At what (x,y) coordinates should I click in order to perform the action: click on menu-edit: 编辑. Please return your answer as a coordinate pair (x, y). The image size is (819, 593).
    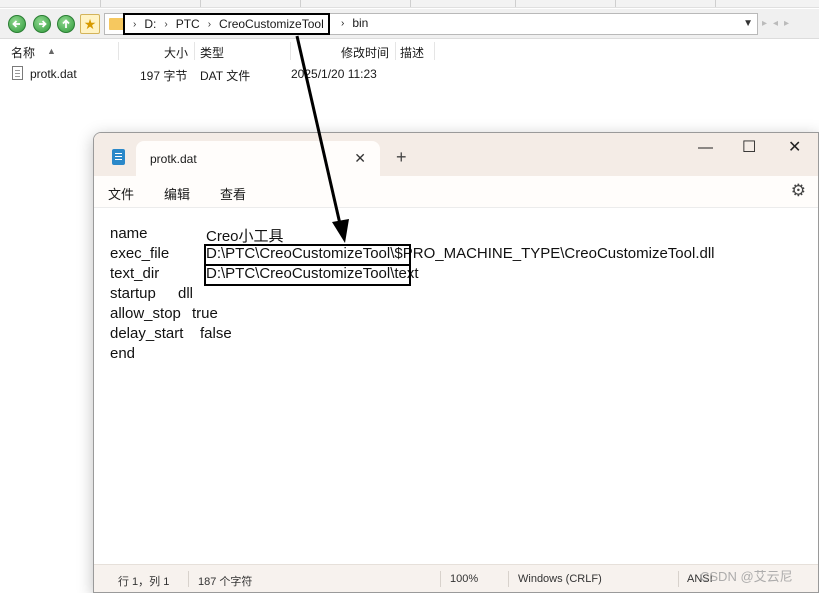
    Looking at the image, I should click on (177, 193).